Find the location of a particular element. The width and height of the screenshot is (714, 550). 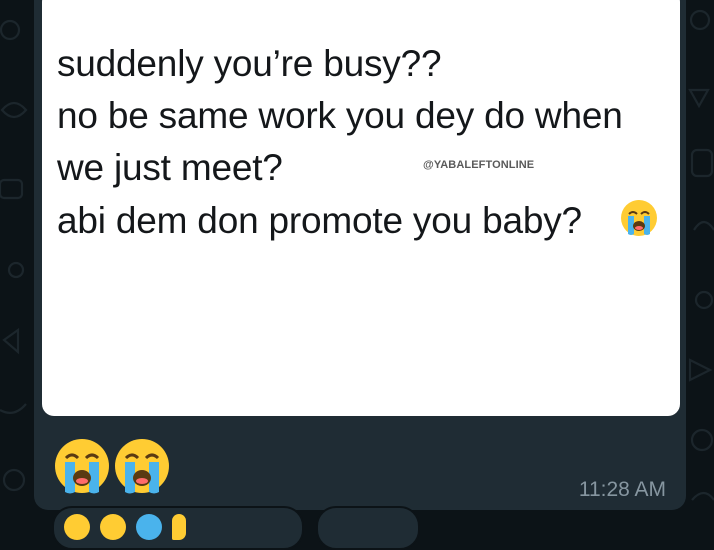

tweet-line-2: no be same work you dey do when is located at coordinates (340, 115).